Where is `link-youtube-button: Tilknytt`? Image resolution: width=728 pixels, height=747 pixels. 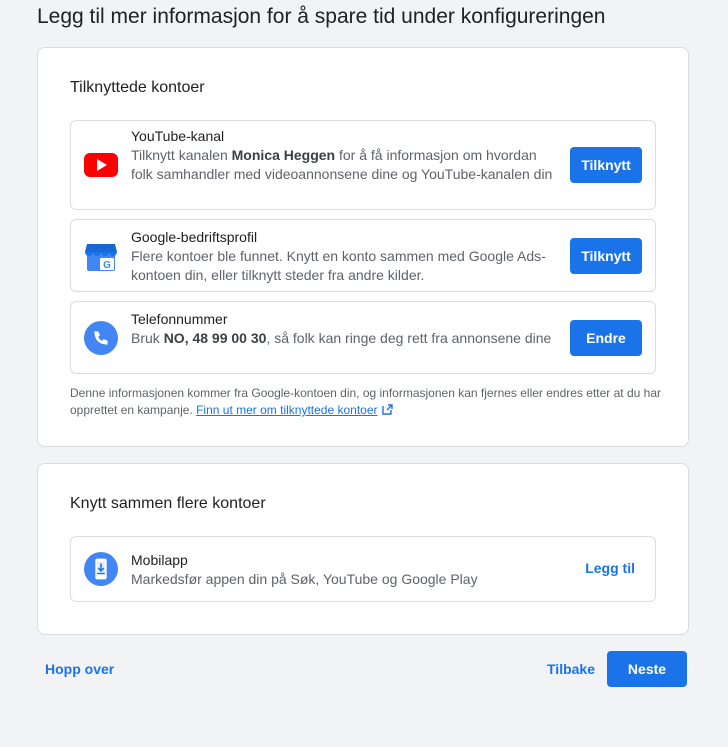 link-youtube-button: Tilknytt is located at coordinates (606, 165).